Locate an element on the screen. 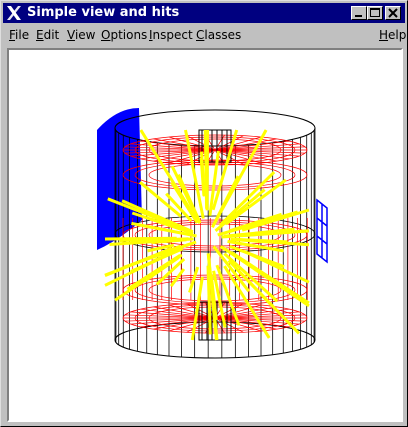 The image size is (408, 427). title-bar: Simple view and hits is located at coordinates (204, 13).